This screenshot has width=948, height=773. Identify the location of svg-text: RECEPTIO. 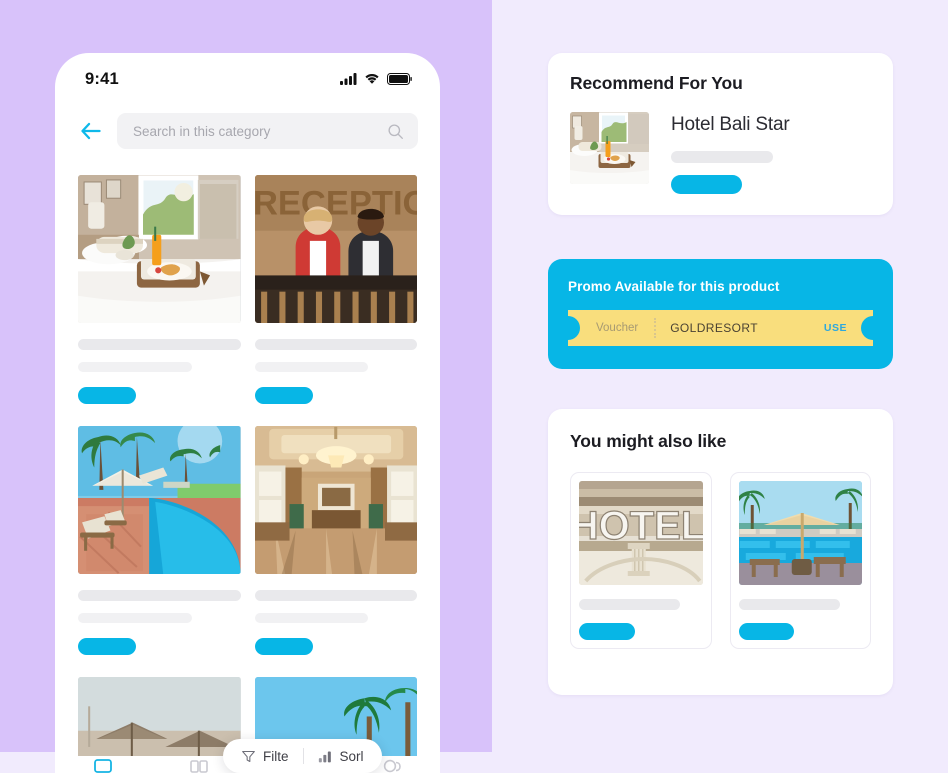
(336, 203).